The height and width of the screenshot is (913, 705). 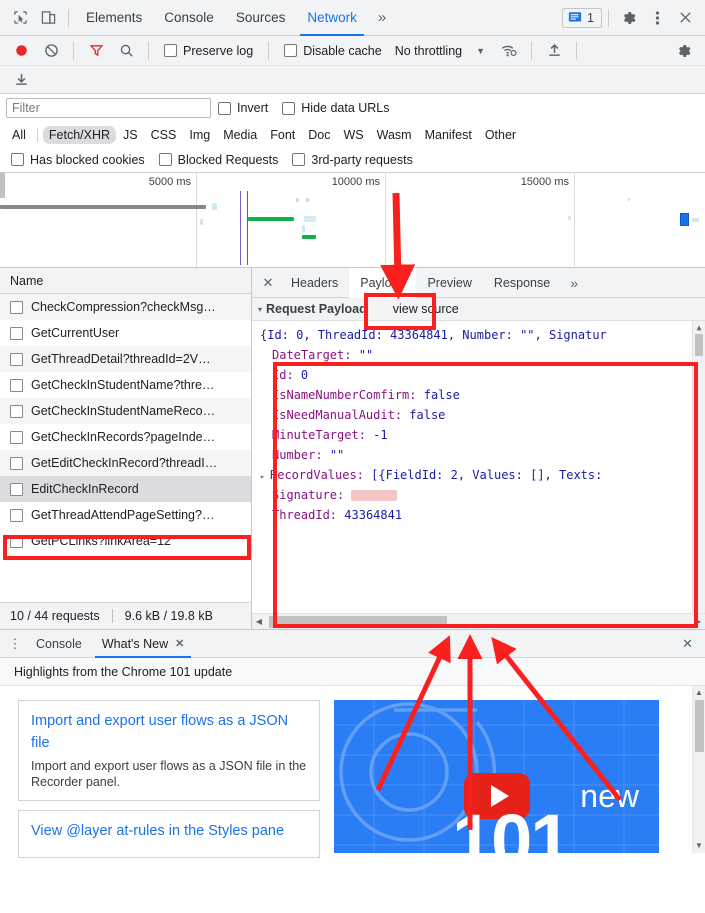 What do you see at coordinates (259, 621) in the screenshot?
I see `scroll-left-arrow: ◀` at bounding box center [259, 621].